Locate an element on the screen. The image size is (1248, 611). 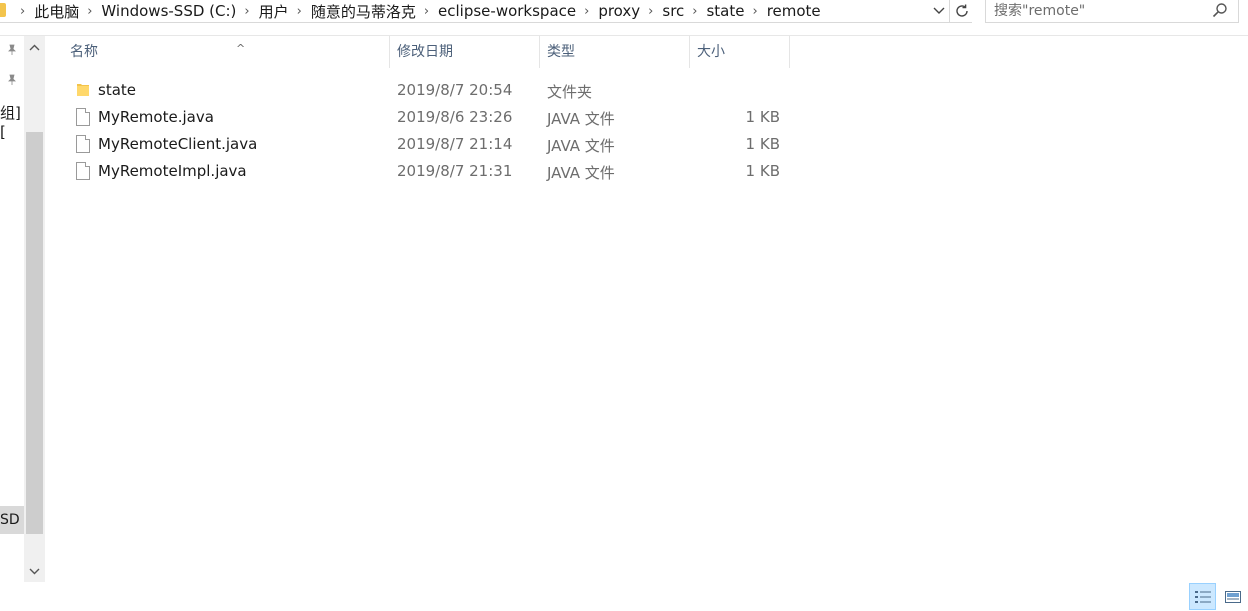
nav-item-partial: 组][ is located at coordinates (12, 121).